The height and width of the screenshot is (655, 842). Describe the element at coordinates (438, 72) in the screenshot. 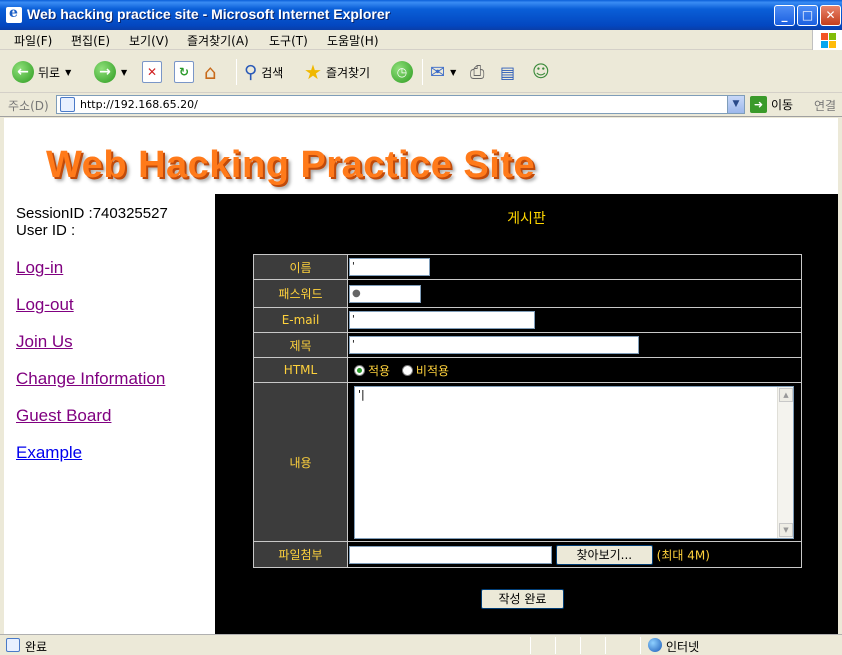

I see `mail-icon: ✉` at that location.